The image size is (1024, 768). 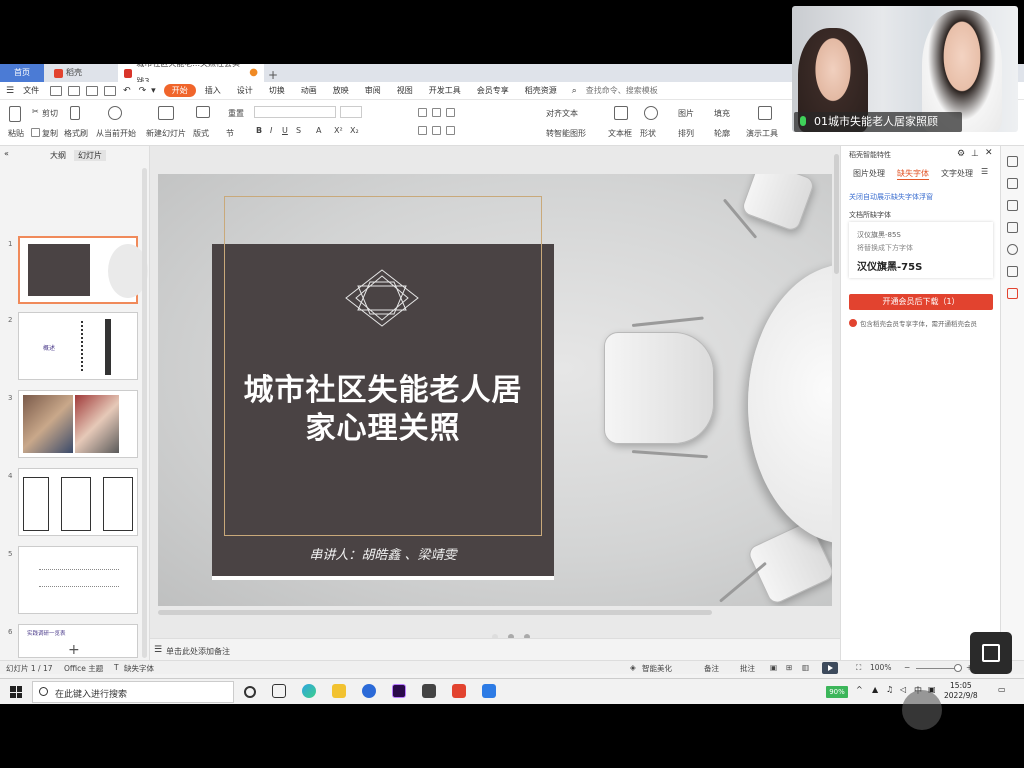 I want to click on align-center-icon, so click(x=422, y=130).